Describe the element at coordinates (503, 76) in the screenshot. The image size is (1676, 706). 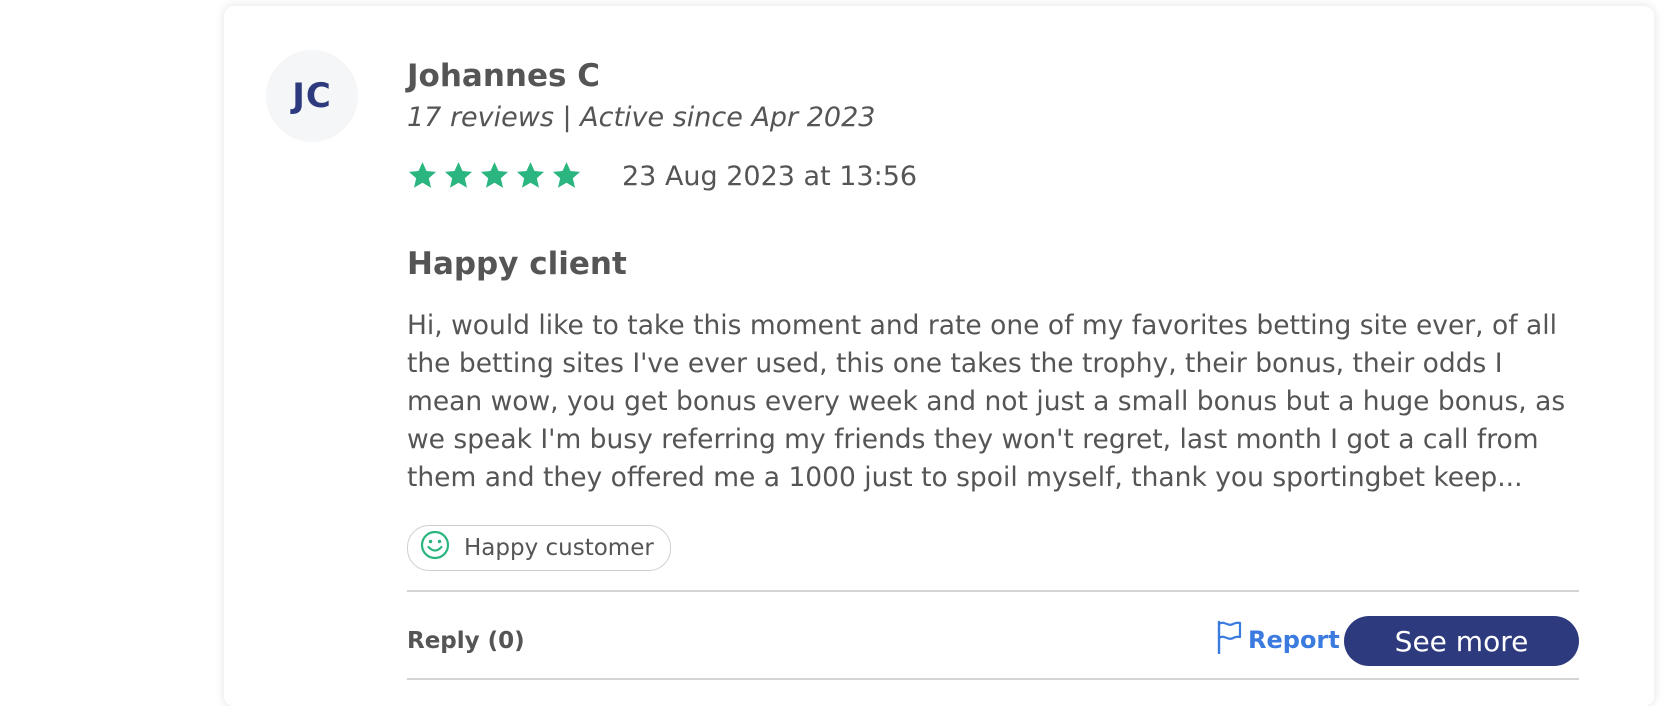
I see `author-name: Johannes C` at that location.